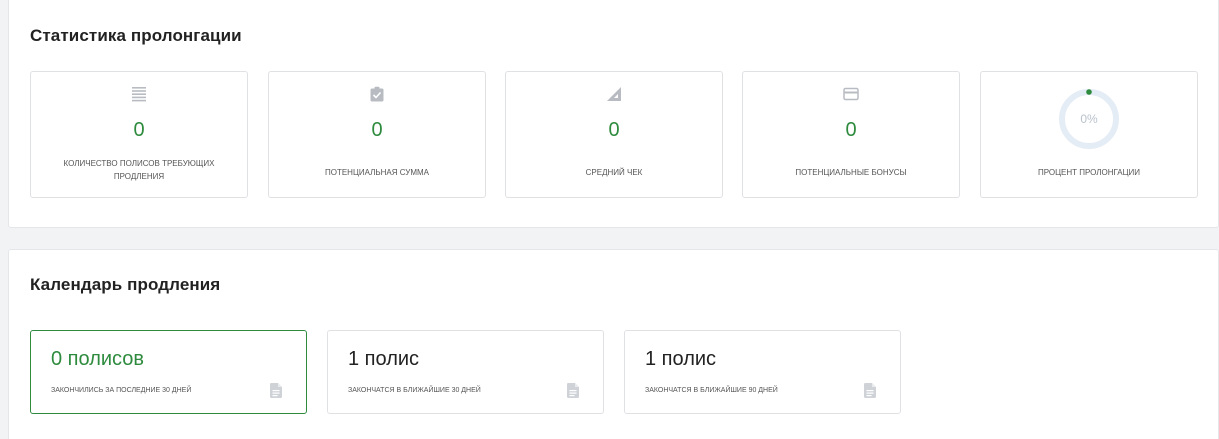 The width and height of the screenshot is (1219, 439). What do you see at coordinates (614, 172) in the screenshot?
I see `stat-label: средний чек` at bounding box center [614, 172].